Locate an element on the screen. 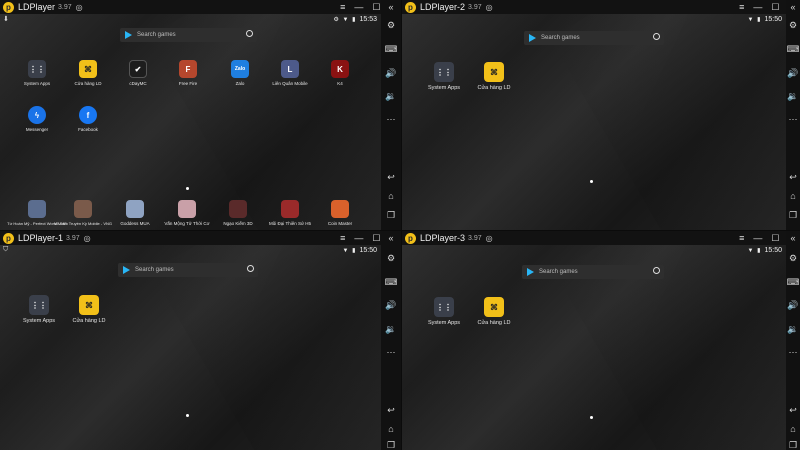  dock-app: Võ Lâm Truyền Kỳ Mobile - VNG is located at coordinates (83, 213).